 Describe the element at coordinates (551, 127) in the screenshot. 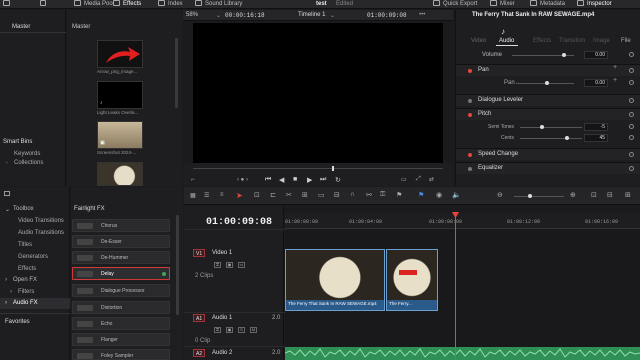

I see `semi-tones-slider` at that location.